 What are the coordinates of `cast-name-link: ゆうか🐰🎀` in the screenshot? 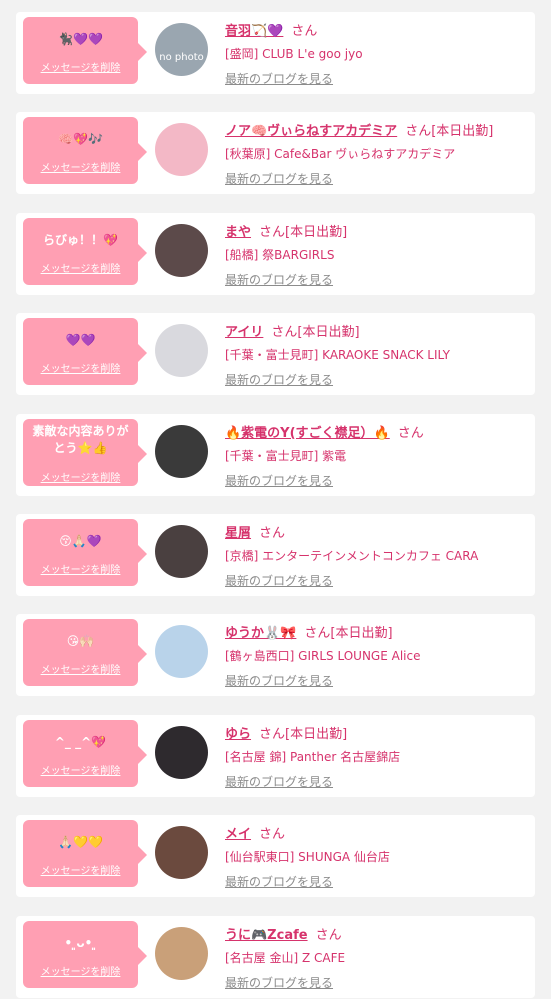 It's located at (260, 633).